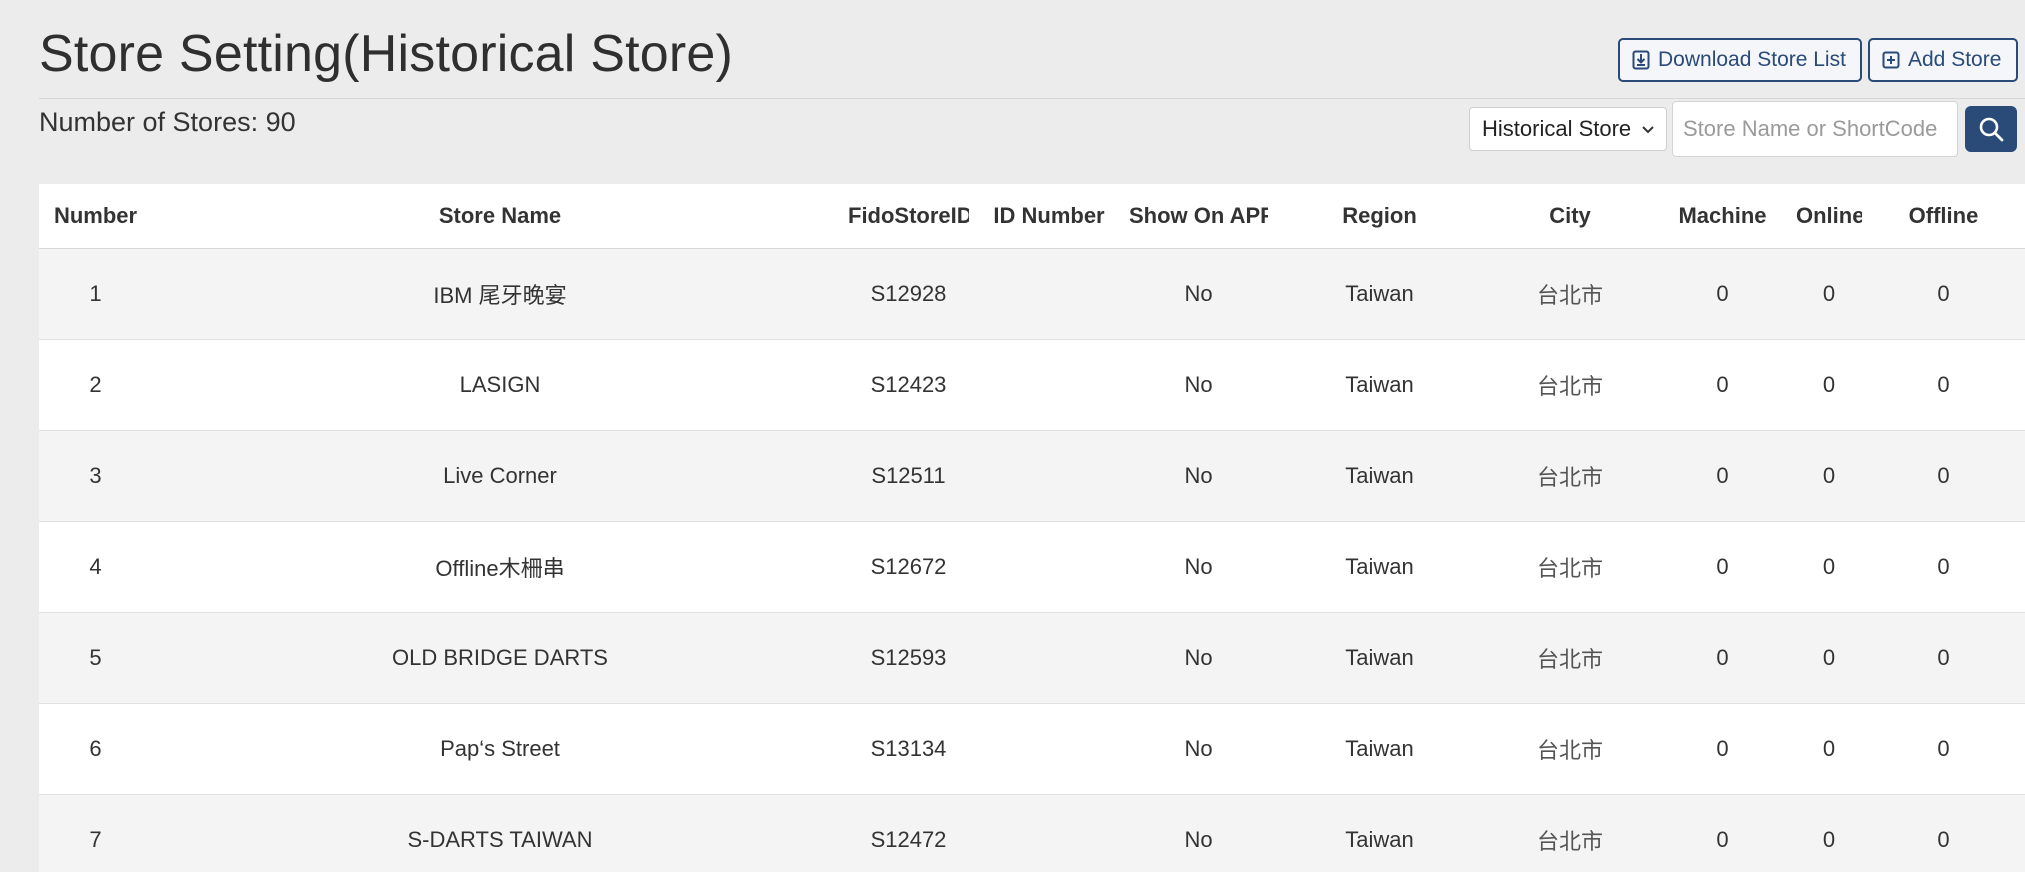 This screenshot has width=2025, height=872. I want to click on store-type-selected: Historical Store, so click(1557, 128).